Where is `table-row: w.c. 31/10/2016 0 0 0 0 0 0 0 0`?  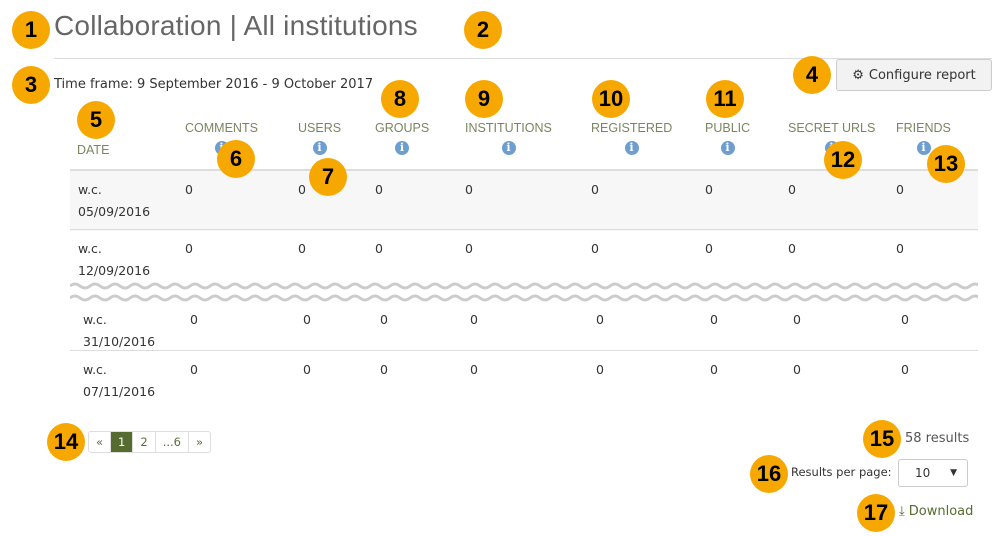
table-row: w.c. 31/10/2016 0 0 0 0 0 0 0 0 is located at coordinates (524, 325).